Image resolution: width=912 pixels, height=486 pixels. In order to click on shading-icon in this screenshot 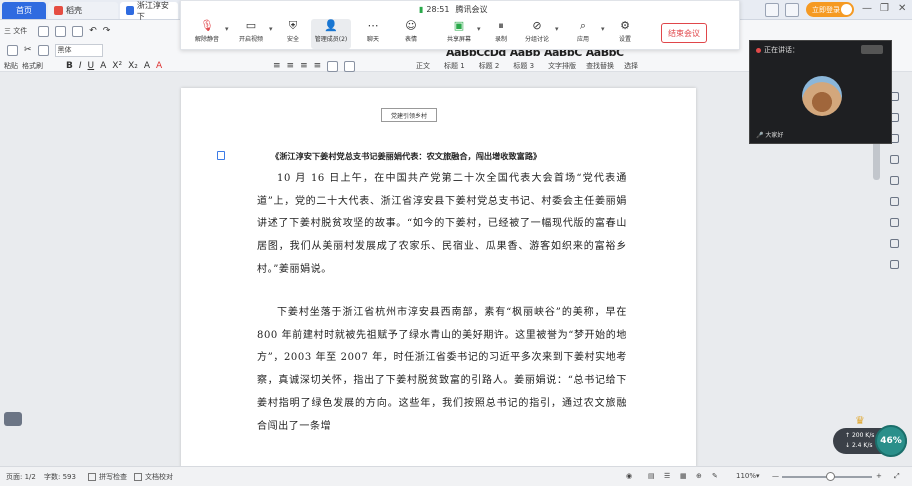, I will do `click(350, 66)`.